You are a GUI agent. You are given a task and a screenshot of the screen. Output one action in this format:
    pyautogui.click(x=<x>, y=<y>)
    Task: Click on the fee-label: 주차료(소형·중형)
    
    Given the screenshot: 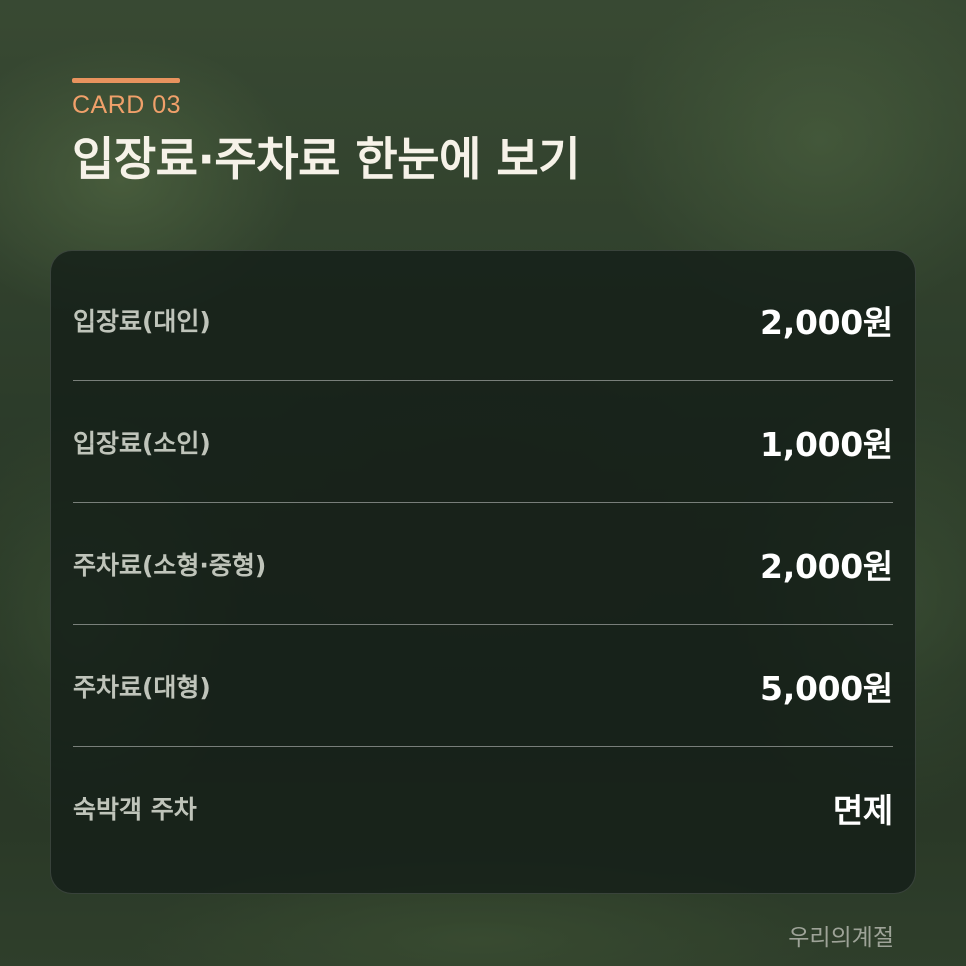 What is the action you would take?
    pyautogui.click(x=170, y=565)
    